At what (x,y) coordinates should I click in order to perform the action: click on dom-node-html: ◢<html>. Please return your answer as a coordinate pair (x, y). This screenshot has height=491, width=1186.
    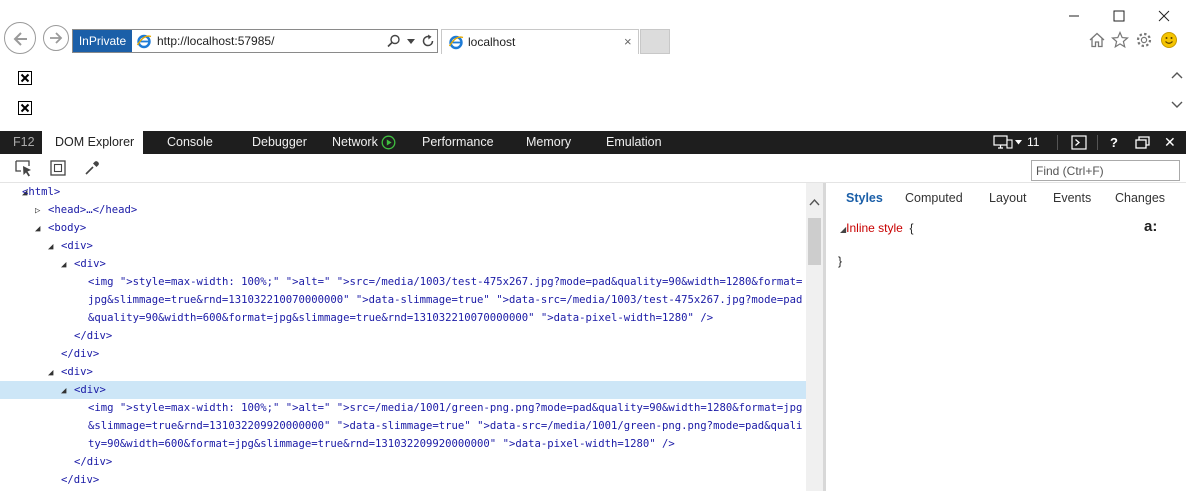
    Looking at the image, I should click on (403, 192).